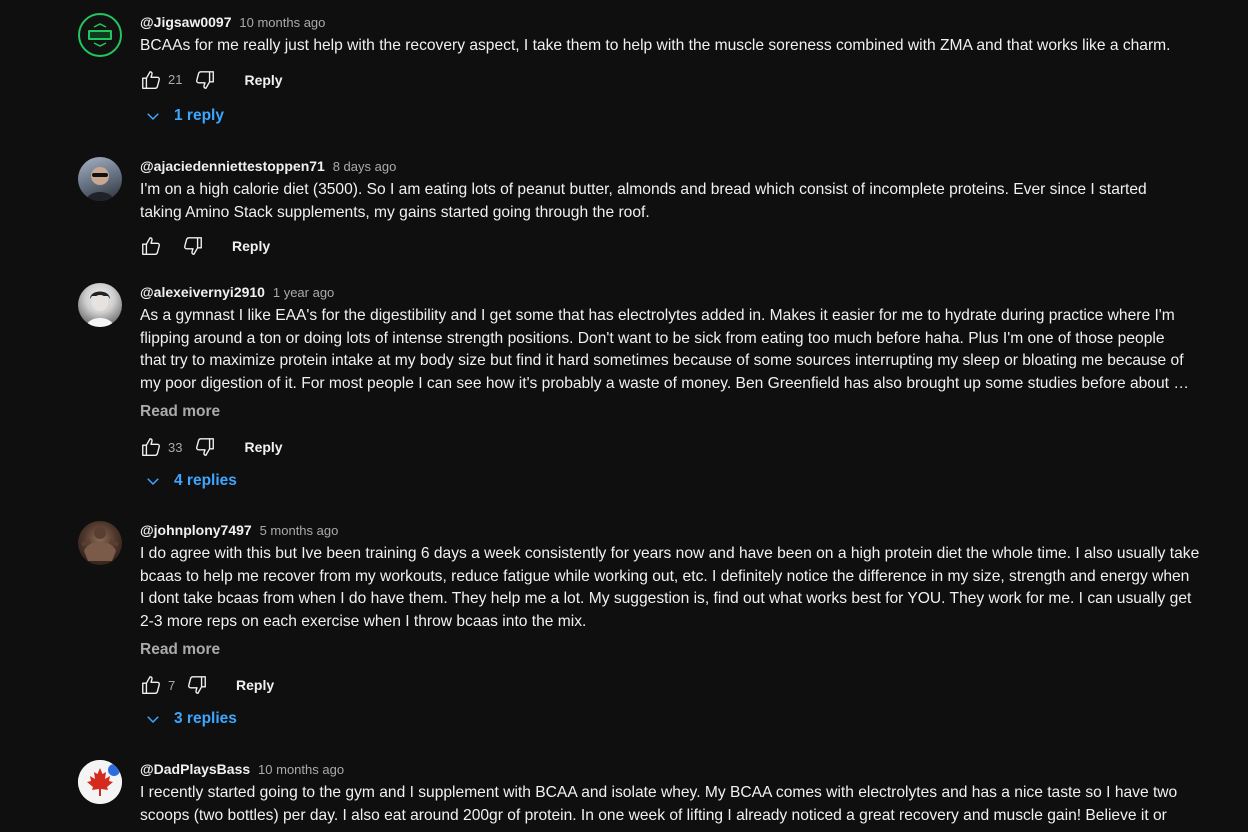 This screenshot has width=1248, height=832. I want to click on like-button: 21, so click(161, 80).